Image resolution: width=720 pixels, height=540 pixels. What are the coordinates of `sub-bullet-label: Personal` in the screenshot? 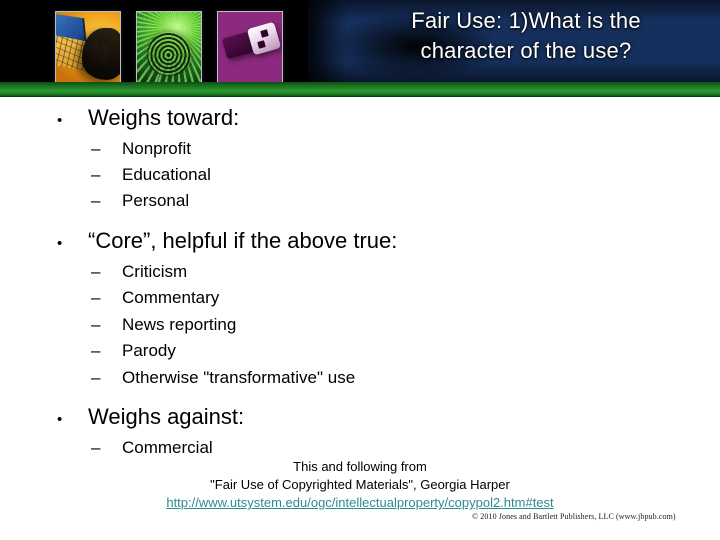 It's located at (156, 200).